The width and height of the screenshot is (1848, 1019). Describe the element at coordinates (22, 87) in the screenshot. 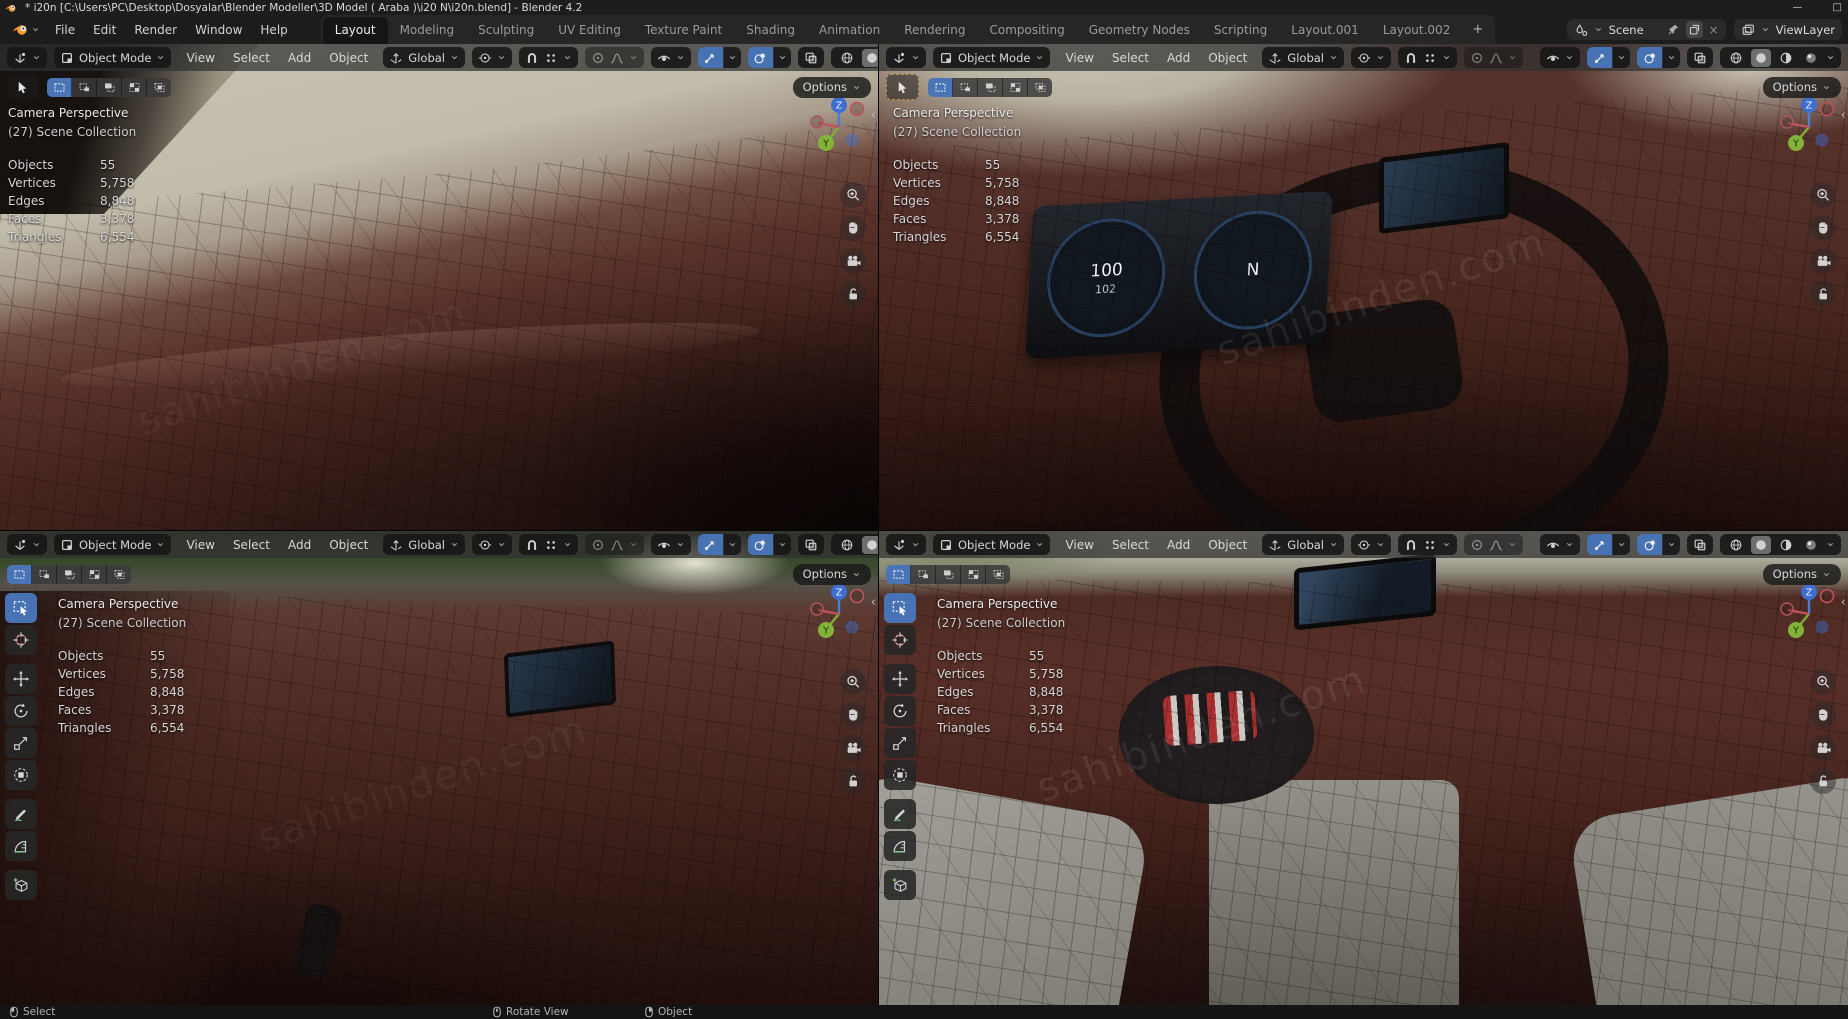

I see `active-tool-button` at that location.